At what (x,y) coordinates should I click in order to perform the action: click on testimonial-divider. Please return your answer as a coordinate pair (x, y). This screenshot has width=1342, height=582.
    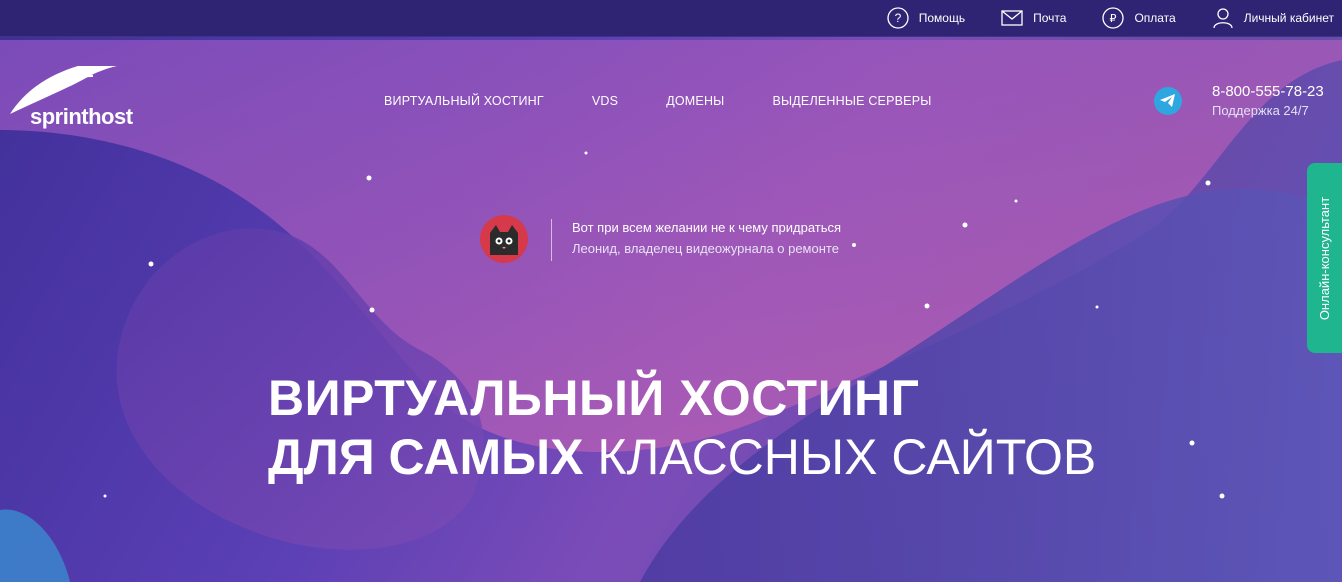
    Looking at the image, I should click on (551, 240).